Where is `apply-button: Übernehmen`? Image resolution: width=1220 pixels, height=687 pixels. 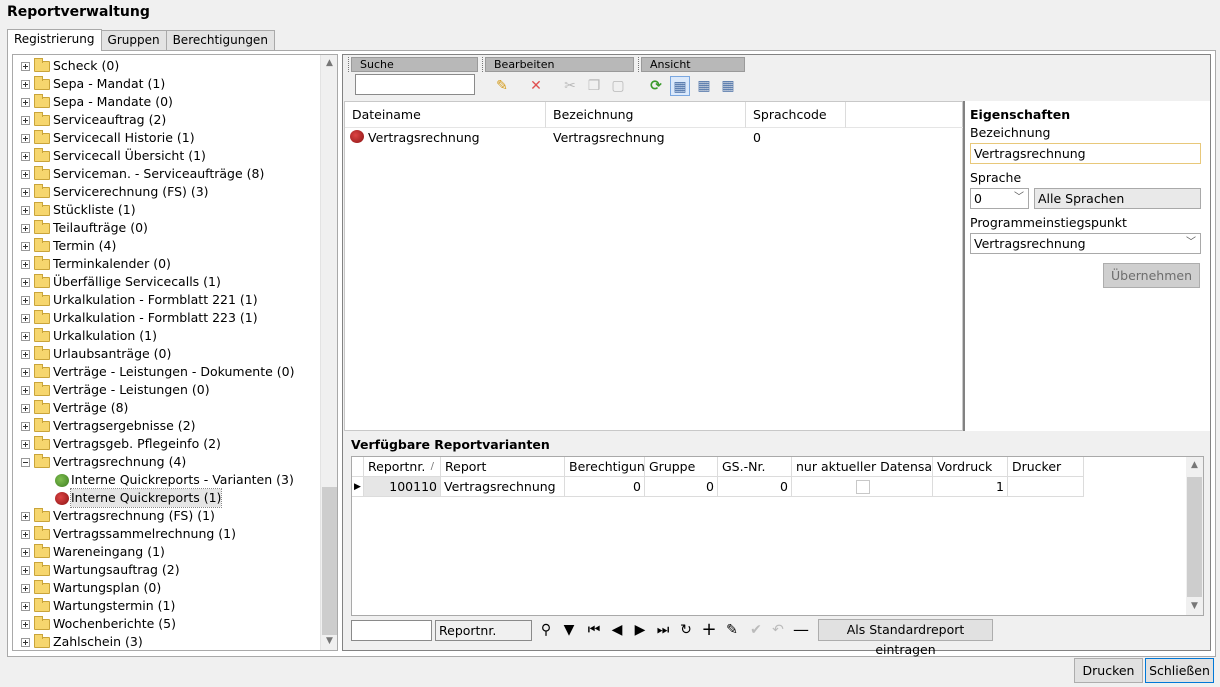 apply-button: Übernehmen is located at coordinates (1151, 275).